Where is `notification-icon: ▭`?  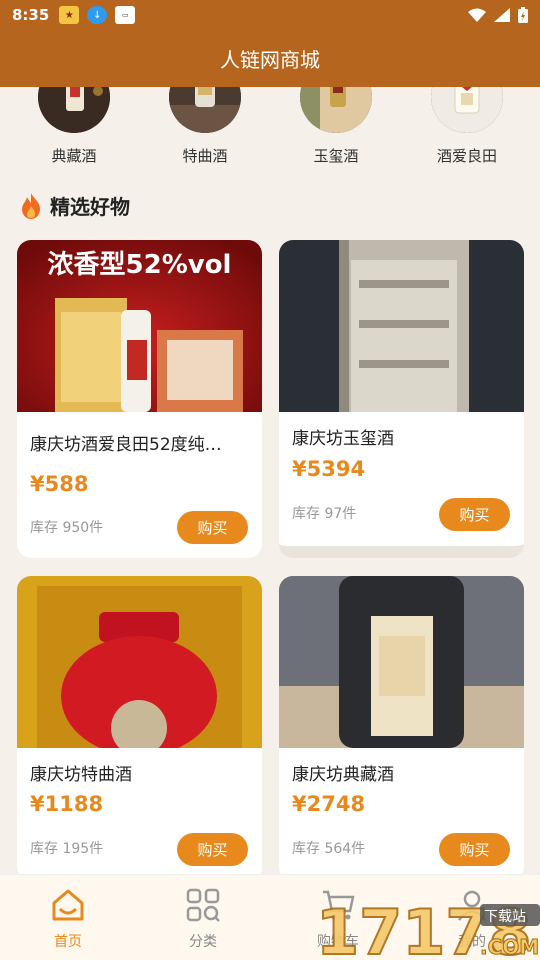 notification-icon: ▭ is located at coordinates (125, 15).